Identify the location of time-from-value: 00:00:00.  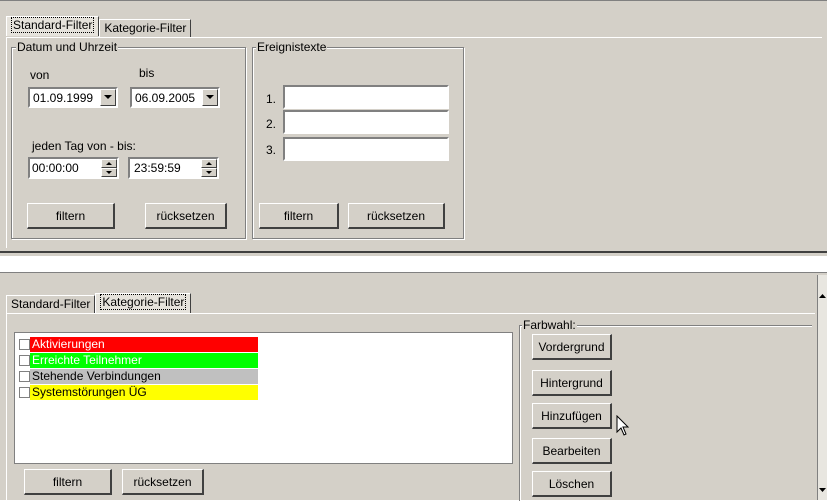
(55, 168).